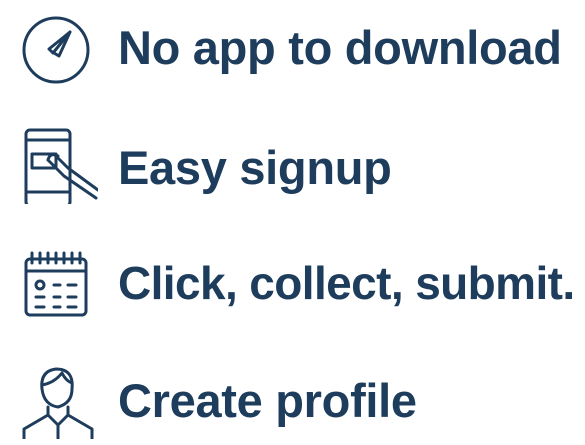 The width and height of the screenshot is (585, 445). I want to click on feature-label: No app to download, so click(340, 47).